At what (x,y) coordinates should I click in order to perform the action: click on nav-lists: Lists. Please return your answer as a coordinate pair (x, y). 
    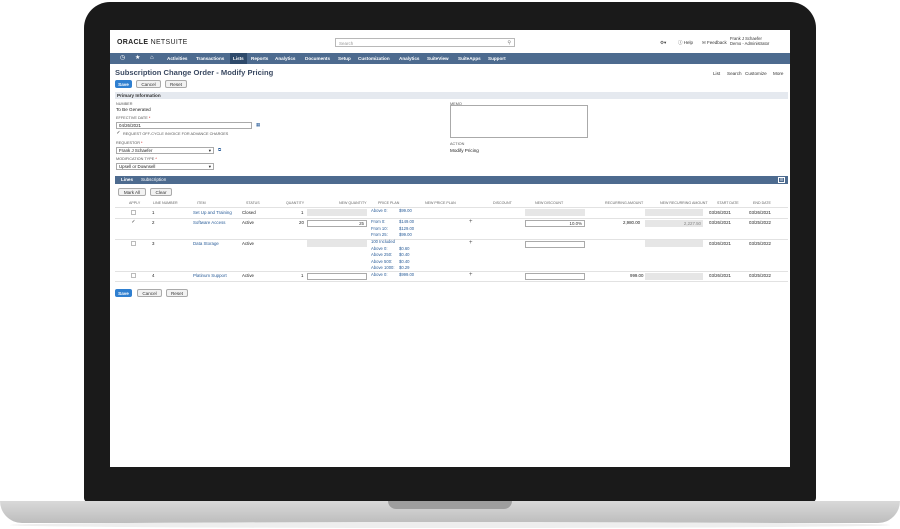
    Looking at the image, I should click on (238, 58).